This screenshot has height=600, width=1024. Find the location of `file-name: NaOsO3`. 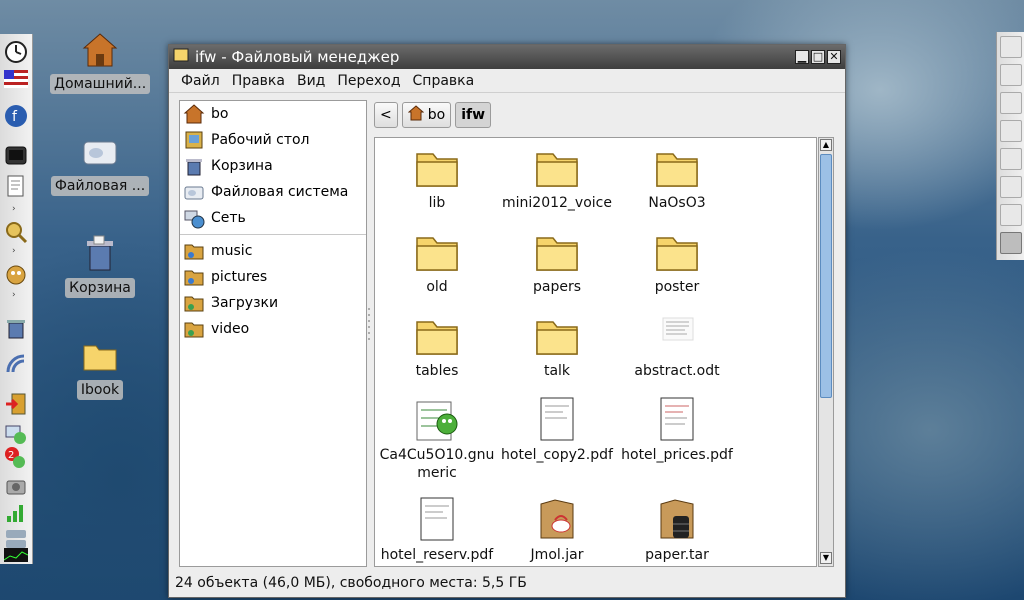

file-name: NaOsO3 is located at coordinates (677, 203).